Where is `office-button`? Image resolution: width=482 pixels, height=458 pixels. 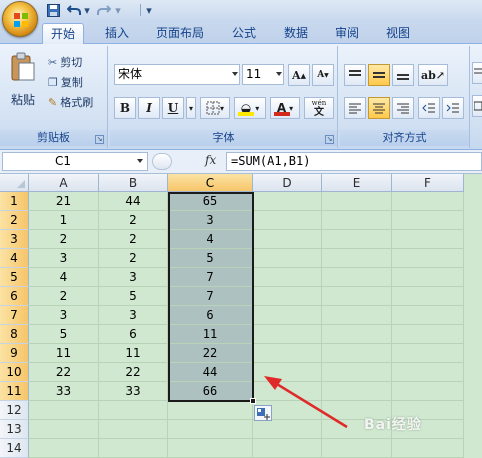
office-button is located at coordinates (20, 19).